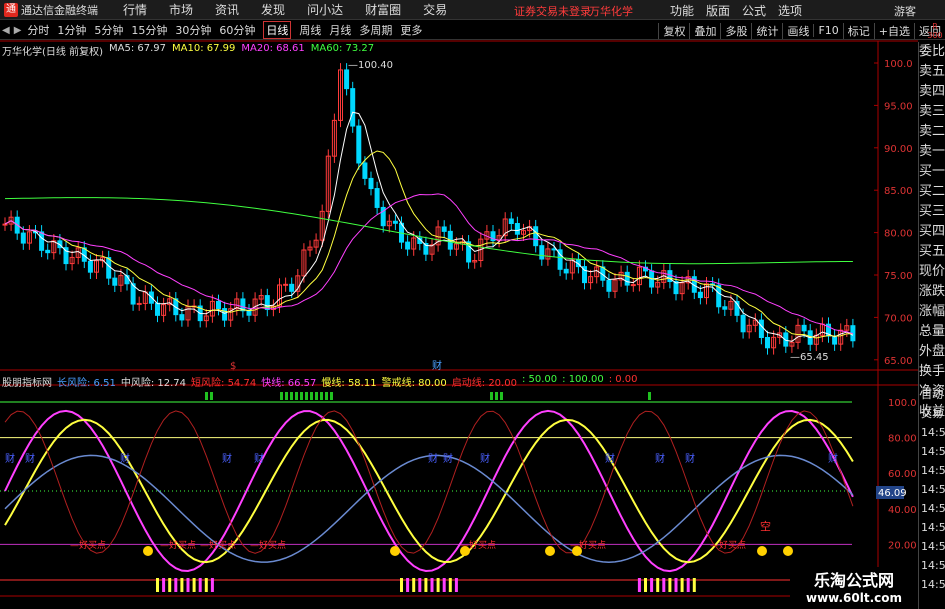  I want to click on price-tick: 100.0, so click(898, 64).